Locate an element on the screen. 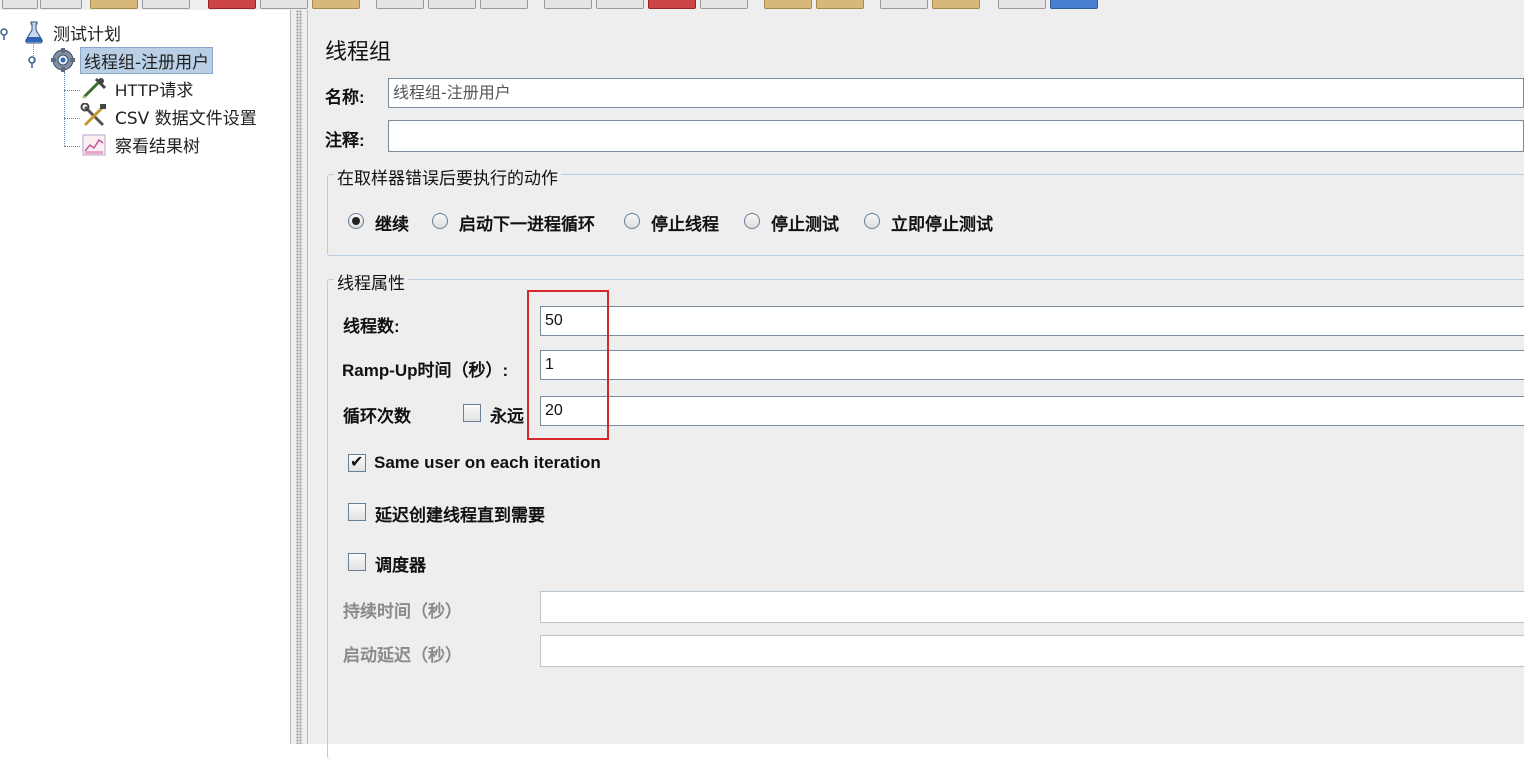  same-user-label: Same user on each iteration is located at coordinates (487, 463).